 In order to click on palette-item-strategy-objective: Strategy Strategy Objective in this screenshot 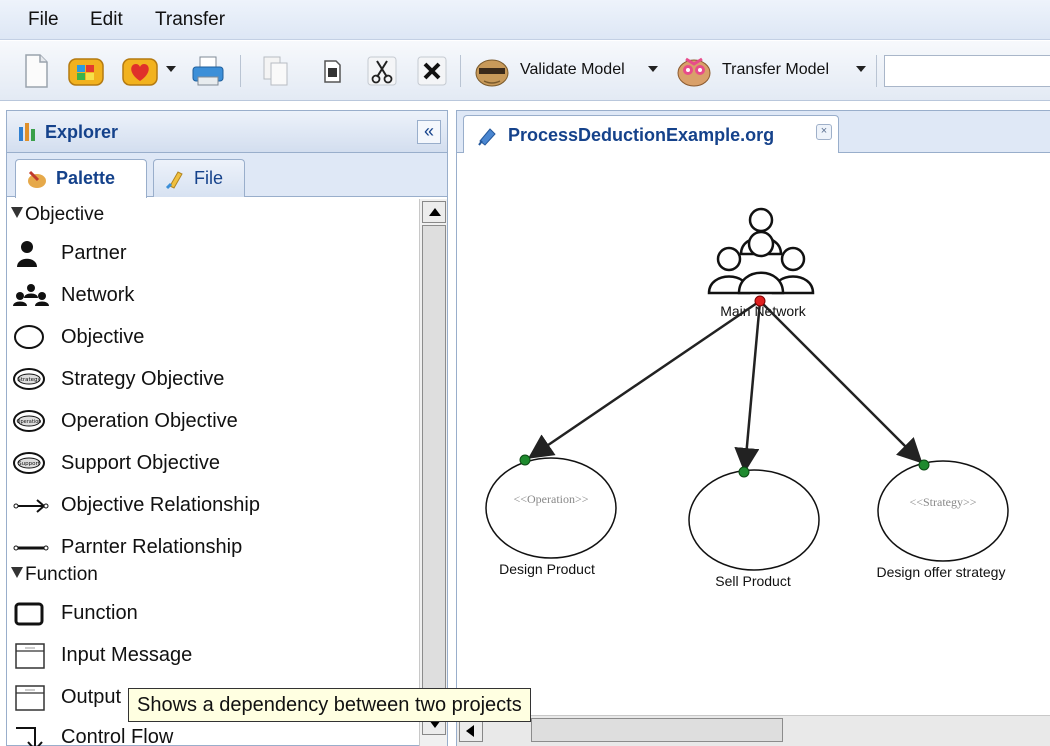, I will do `click(211, 380)`.